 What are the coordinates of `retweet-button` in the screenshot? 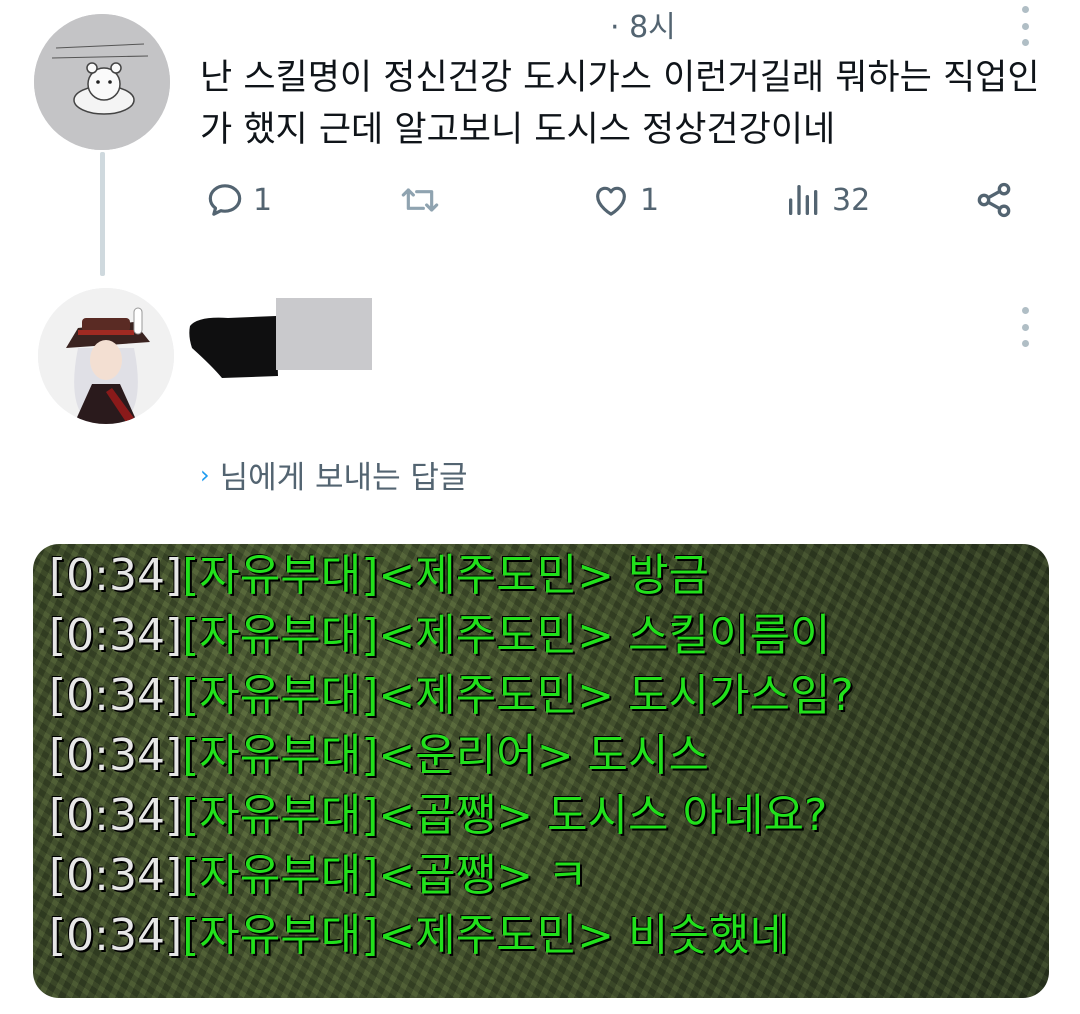 It's located at (420, 200).